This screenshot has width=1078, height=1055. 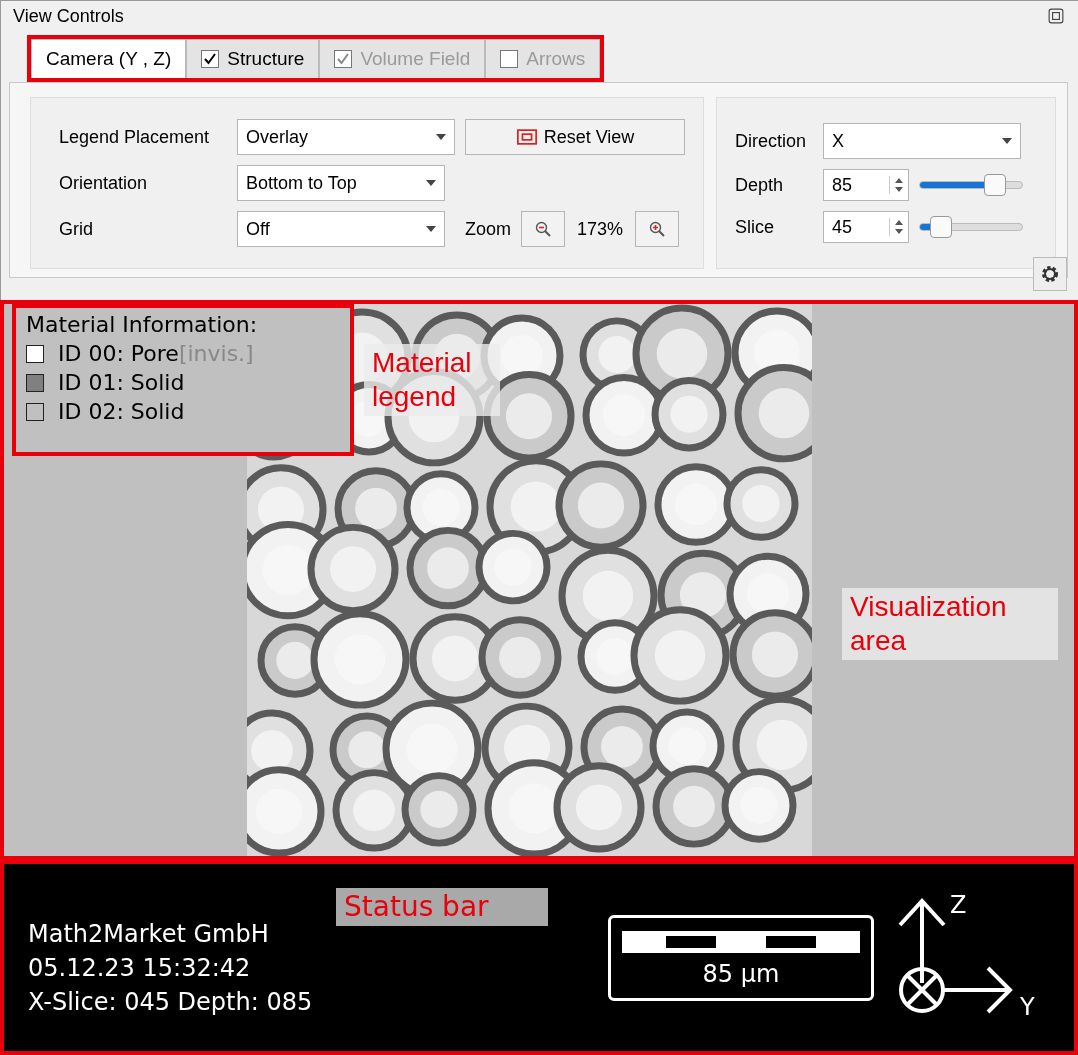 I want to click on zoom-in-icon, so click(x=657, y=229).